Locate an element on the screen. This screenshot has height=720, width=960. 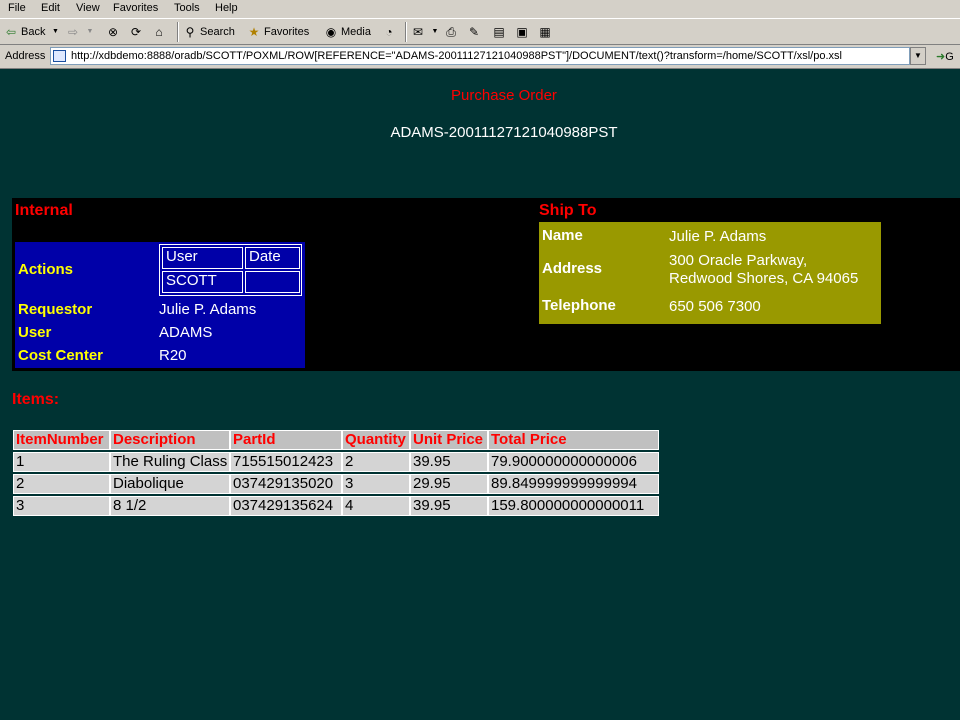
favorites-icon: ★ is located at coordinates (254, 32).